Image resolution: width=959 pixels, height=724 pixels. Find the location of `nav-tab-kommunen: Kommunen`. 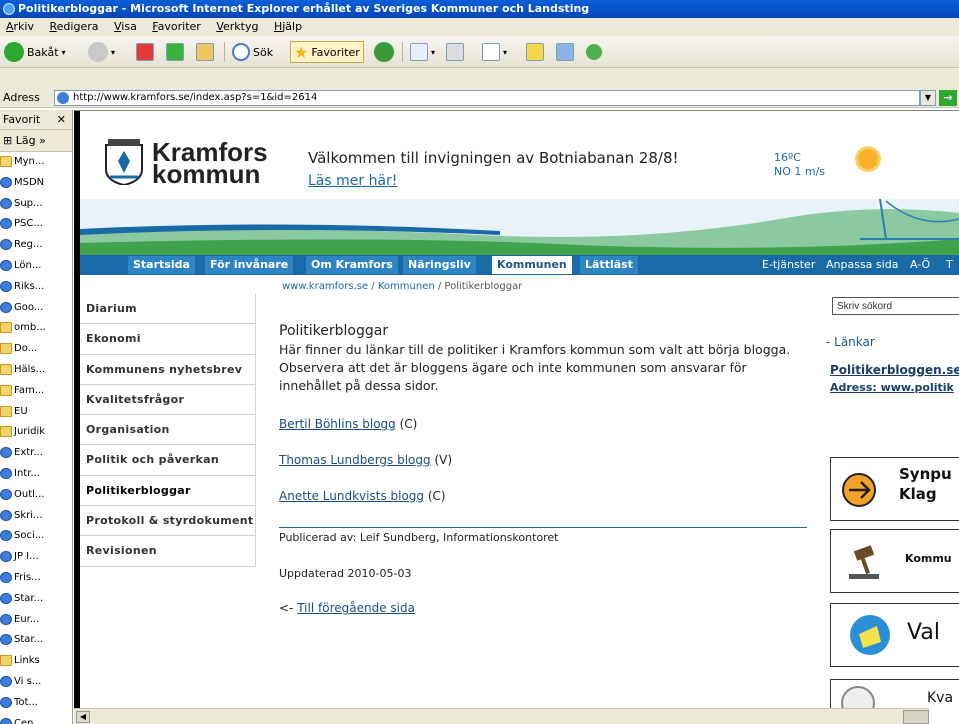

nav-tab-kommunen: Kommunen is located at coordinates (532, 265).